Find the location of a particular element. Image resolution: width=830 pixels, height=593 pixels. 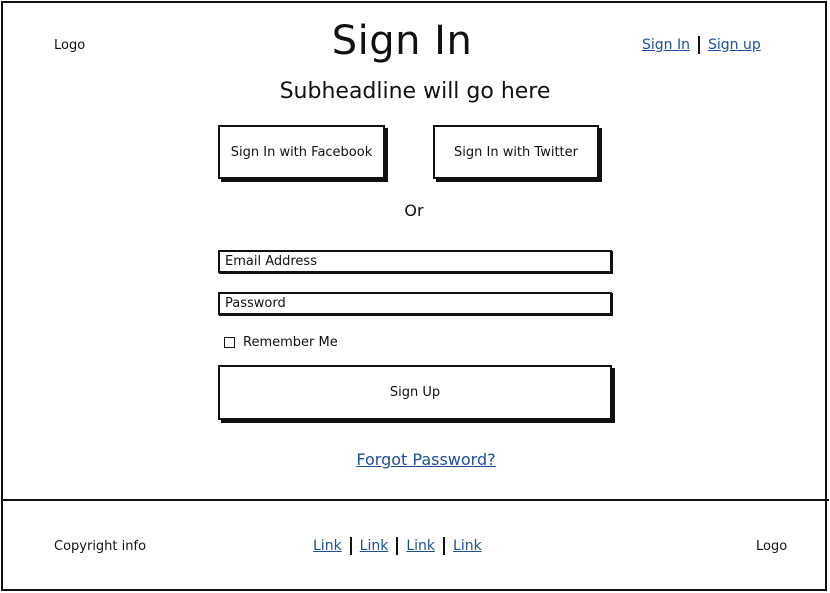

forgot-password: Forgot Password? is located at coordinates (415, 459).